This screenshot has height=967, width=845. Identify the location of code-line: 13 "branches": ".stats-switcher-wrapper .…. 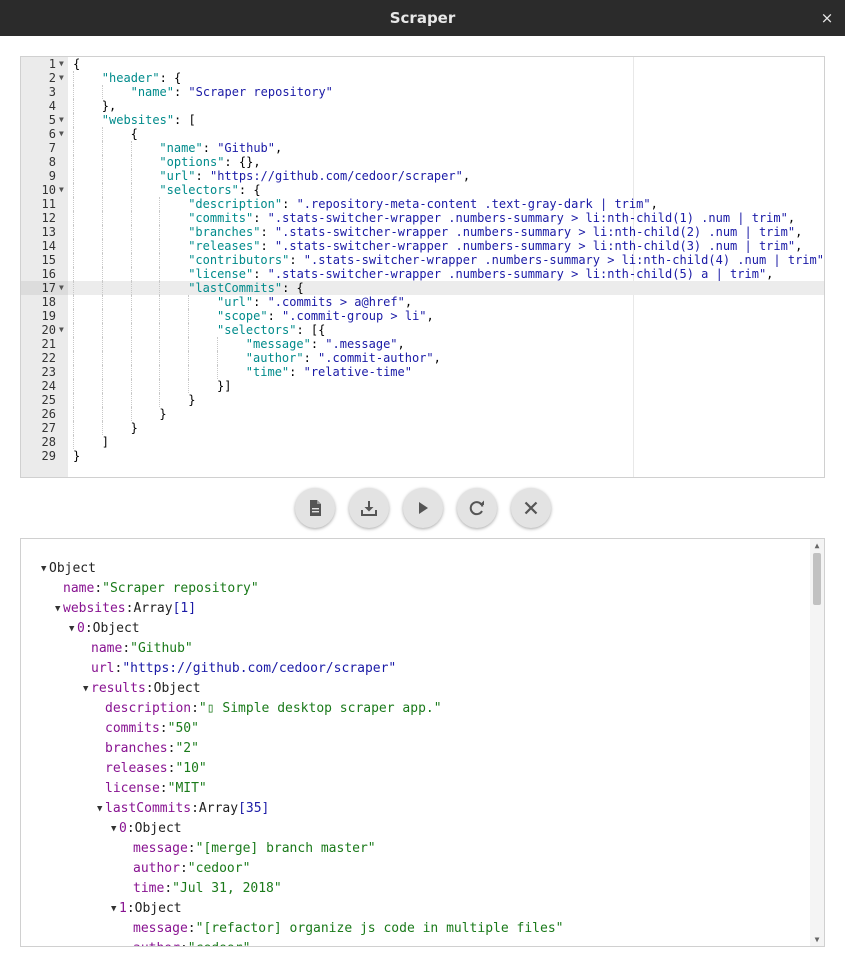
(422, 232).